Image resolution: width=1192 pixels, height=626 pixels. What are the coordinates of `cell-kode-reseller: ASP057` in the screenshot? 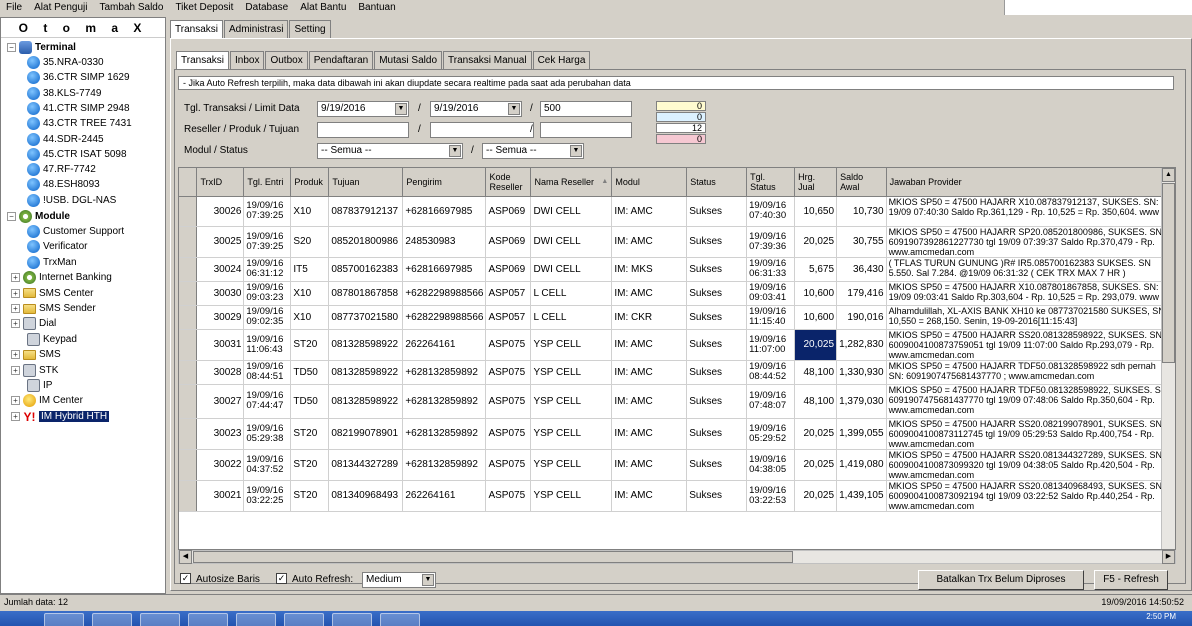 It's located at (508, 317).